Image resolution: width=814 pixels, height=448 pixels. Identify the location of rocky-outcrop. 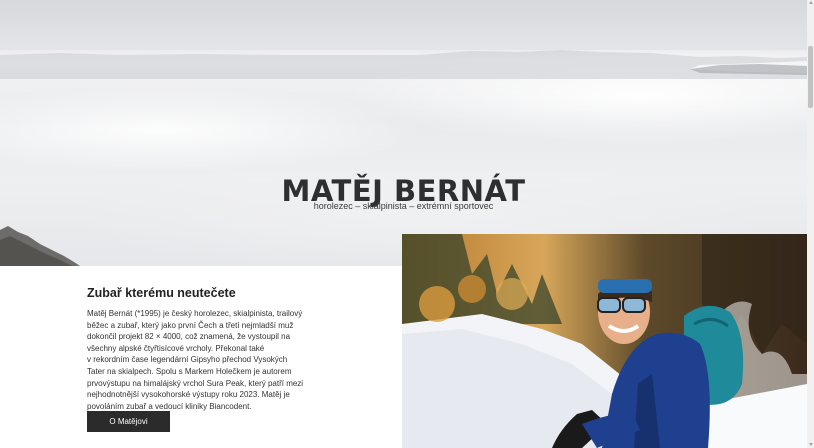
(40, 246).